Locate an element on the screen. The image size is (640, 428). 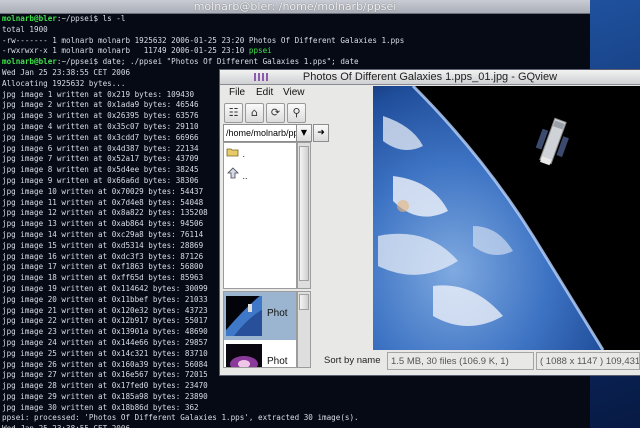
directory-list: . .. is located at coordinates (260, 215).